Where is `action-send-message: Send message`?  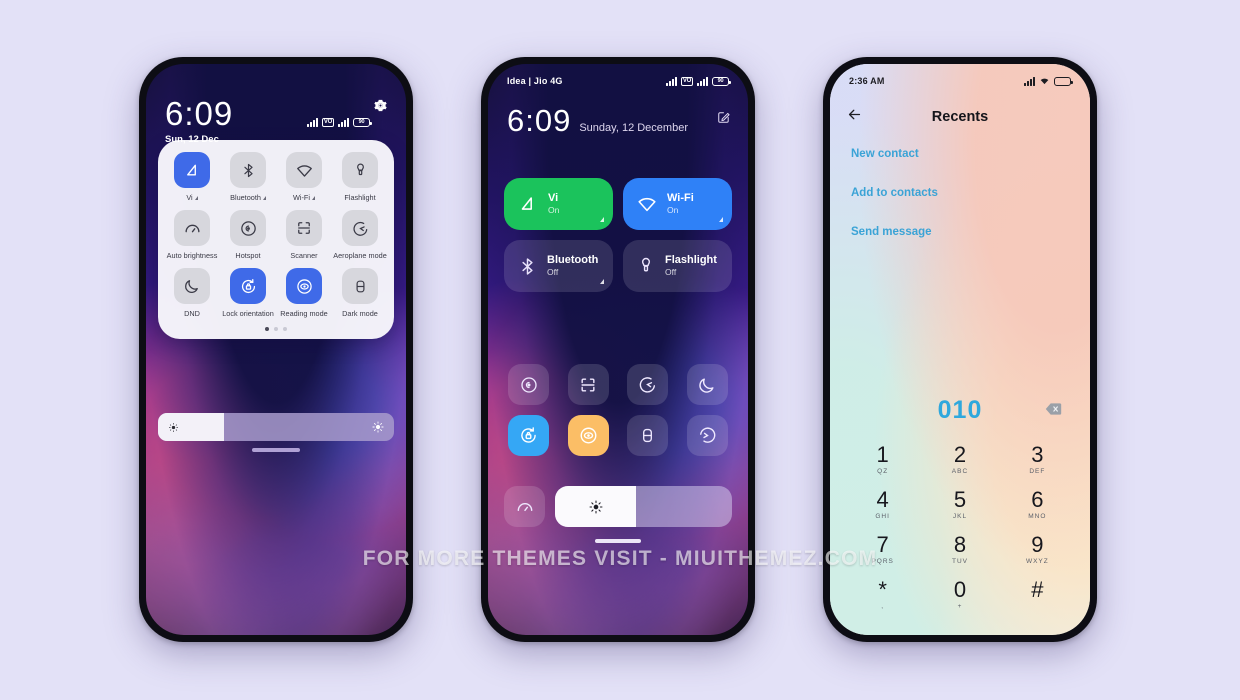 action-send-message: Send message is located at coordinates (894, 232).